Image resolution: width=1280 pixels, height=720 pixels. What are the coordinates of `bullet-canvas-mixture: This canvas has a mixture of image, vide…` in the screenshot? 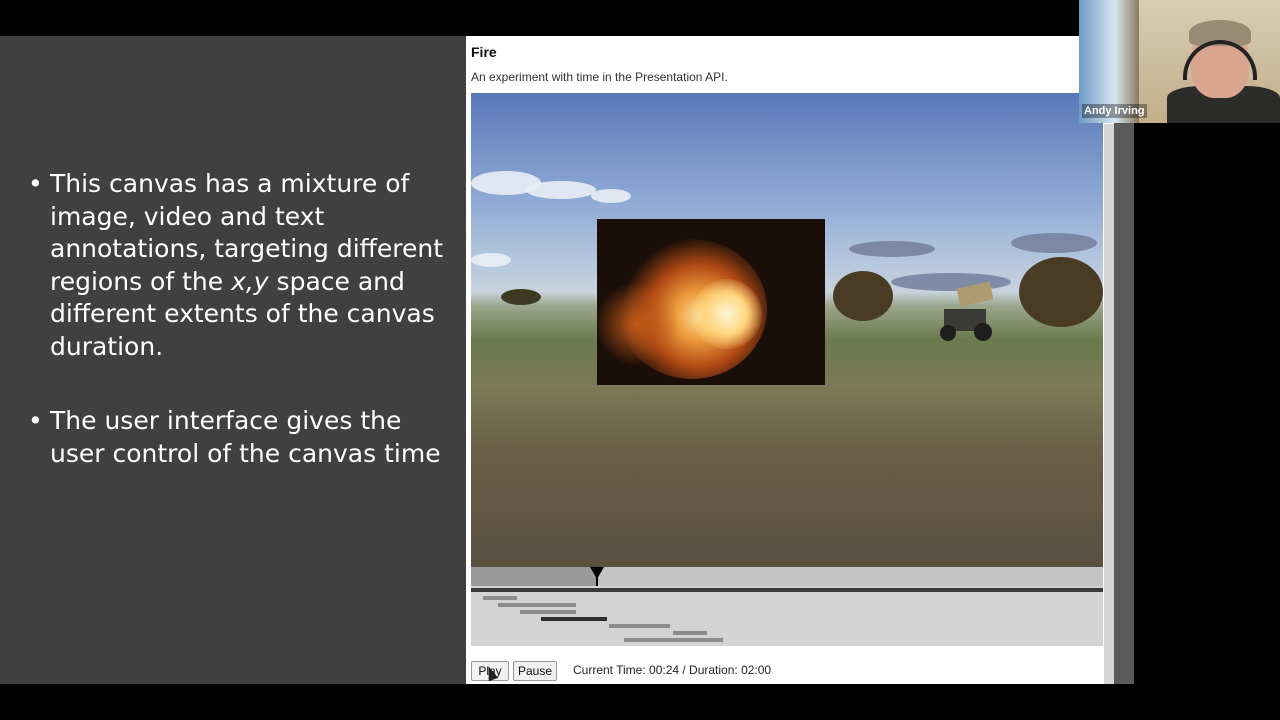 It's located at (238, 265).